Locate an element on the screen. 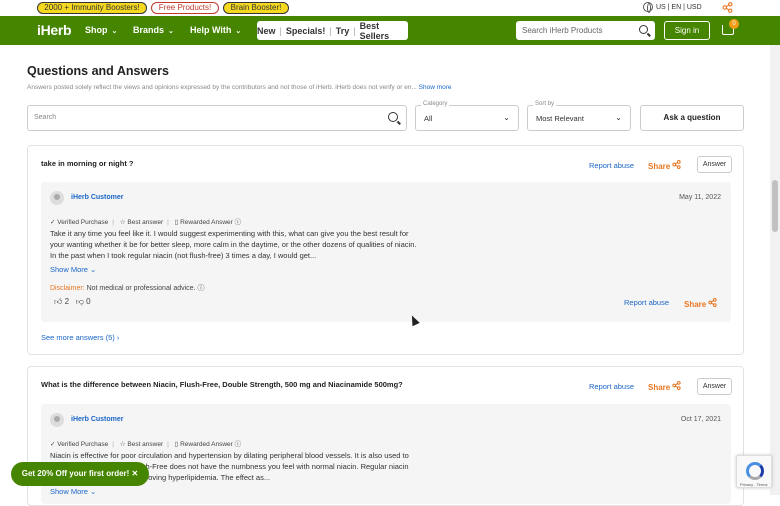  answer-share-button: Share is located at coordinates (701, 303).